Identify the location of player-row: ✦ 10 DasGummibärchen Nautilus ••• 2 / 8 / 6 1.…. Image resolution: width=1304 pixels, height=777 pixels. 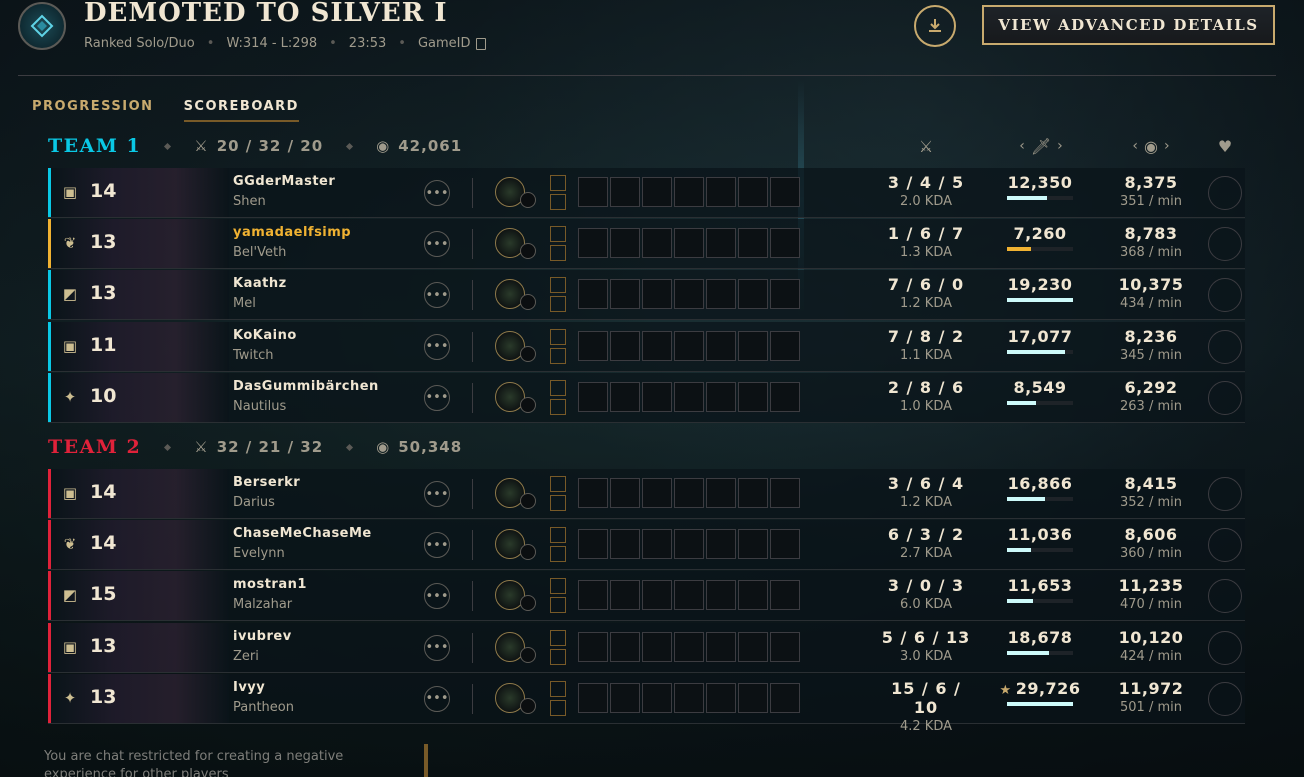
(646, 397).